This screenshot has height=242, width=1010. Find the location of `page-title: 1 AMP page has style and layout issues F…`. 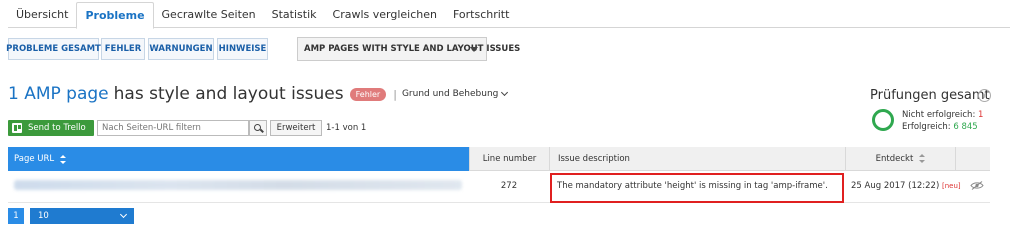

page-title: 1 AMP page has style and layout issues F… is located at coordinates (258, 94).